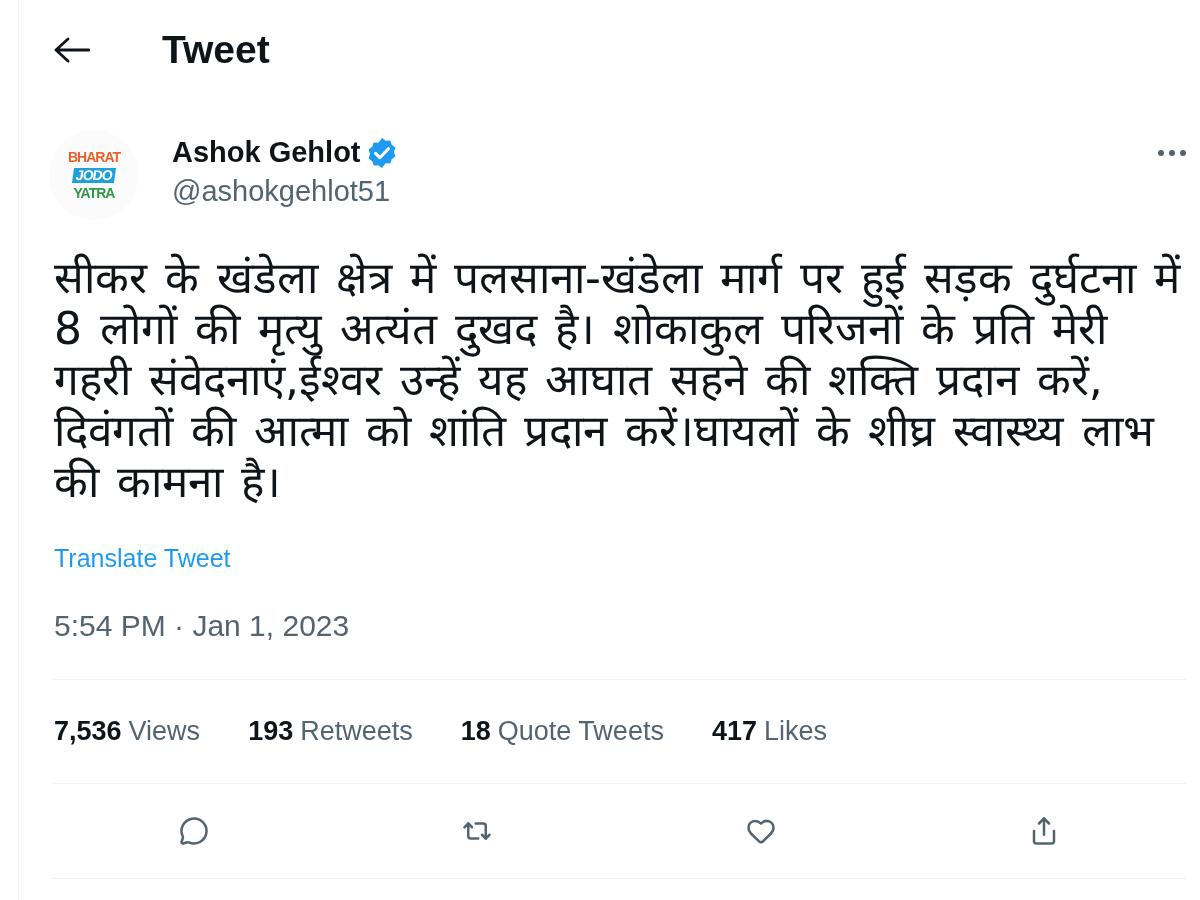 The height and width of the screenshot is (900, 1200). I want to click on stat-link: 193 Retweets, so click(330, 731).